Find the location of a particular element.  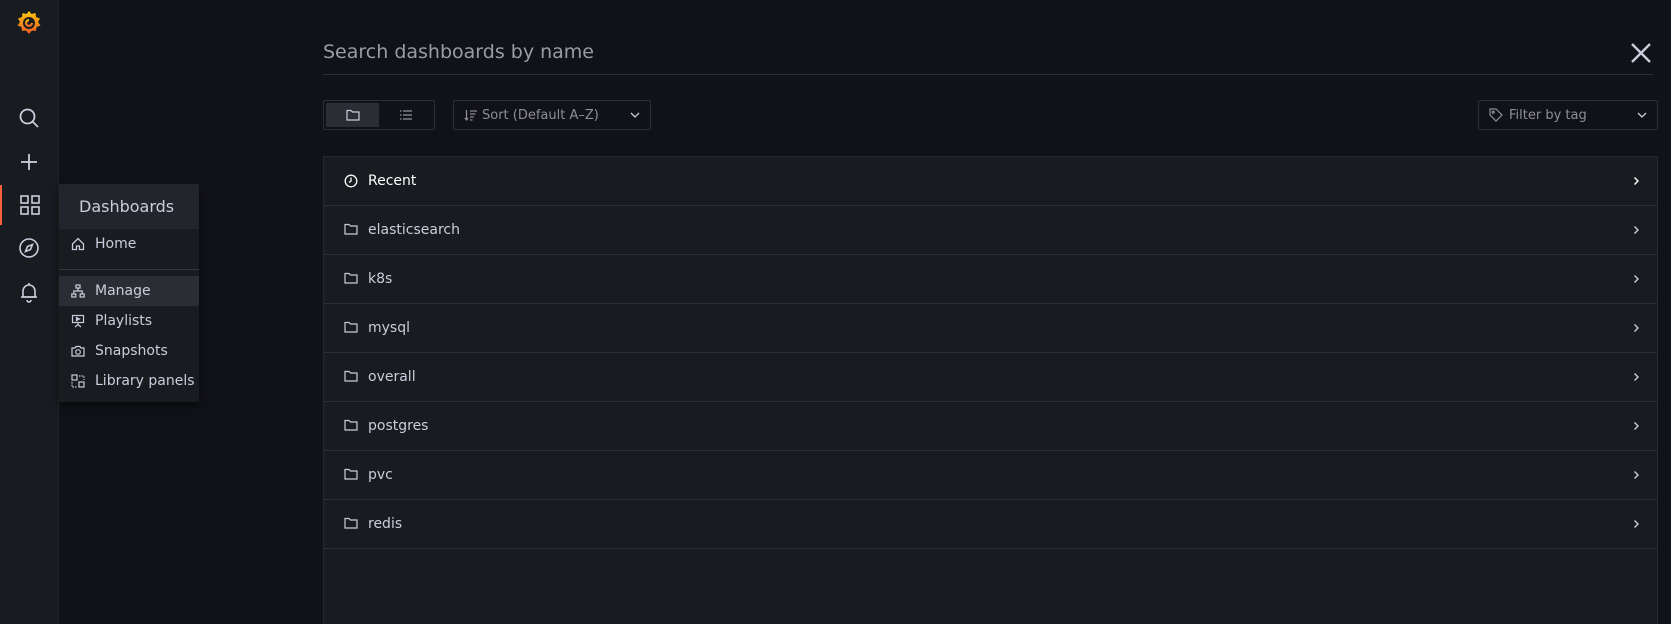

apps-icon is located at coordinates (30, 205).